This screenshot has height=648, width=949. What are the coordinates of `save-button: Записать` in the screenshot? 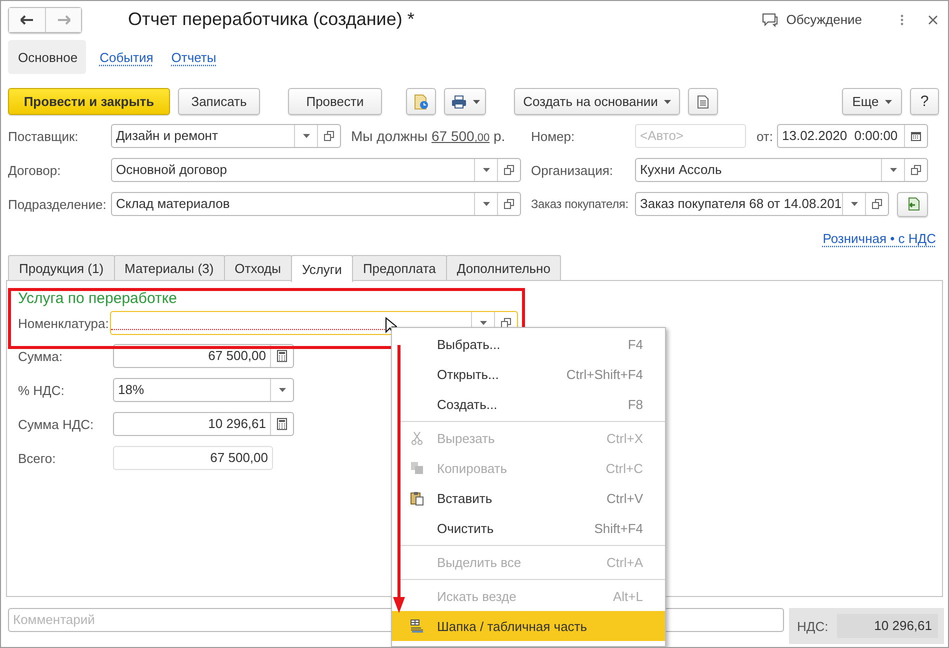 It's located at (219, 101).